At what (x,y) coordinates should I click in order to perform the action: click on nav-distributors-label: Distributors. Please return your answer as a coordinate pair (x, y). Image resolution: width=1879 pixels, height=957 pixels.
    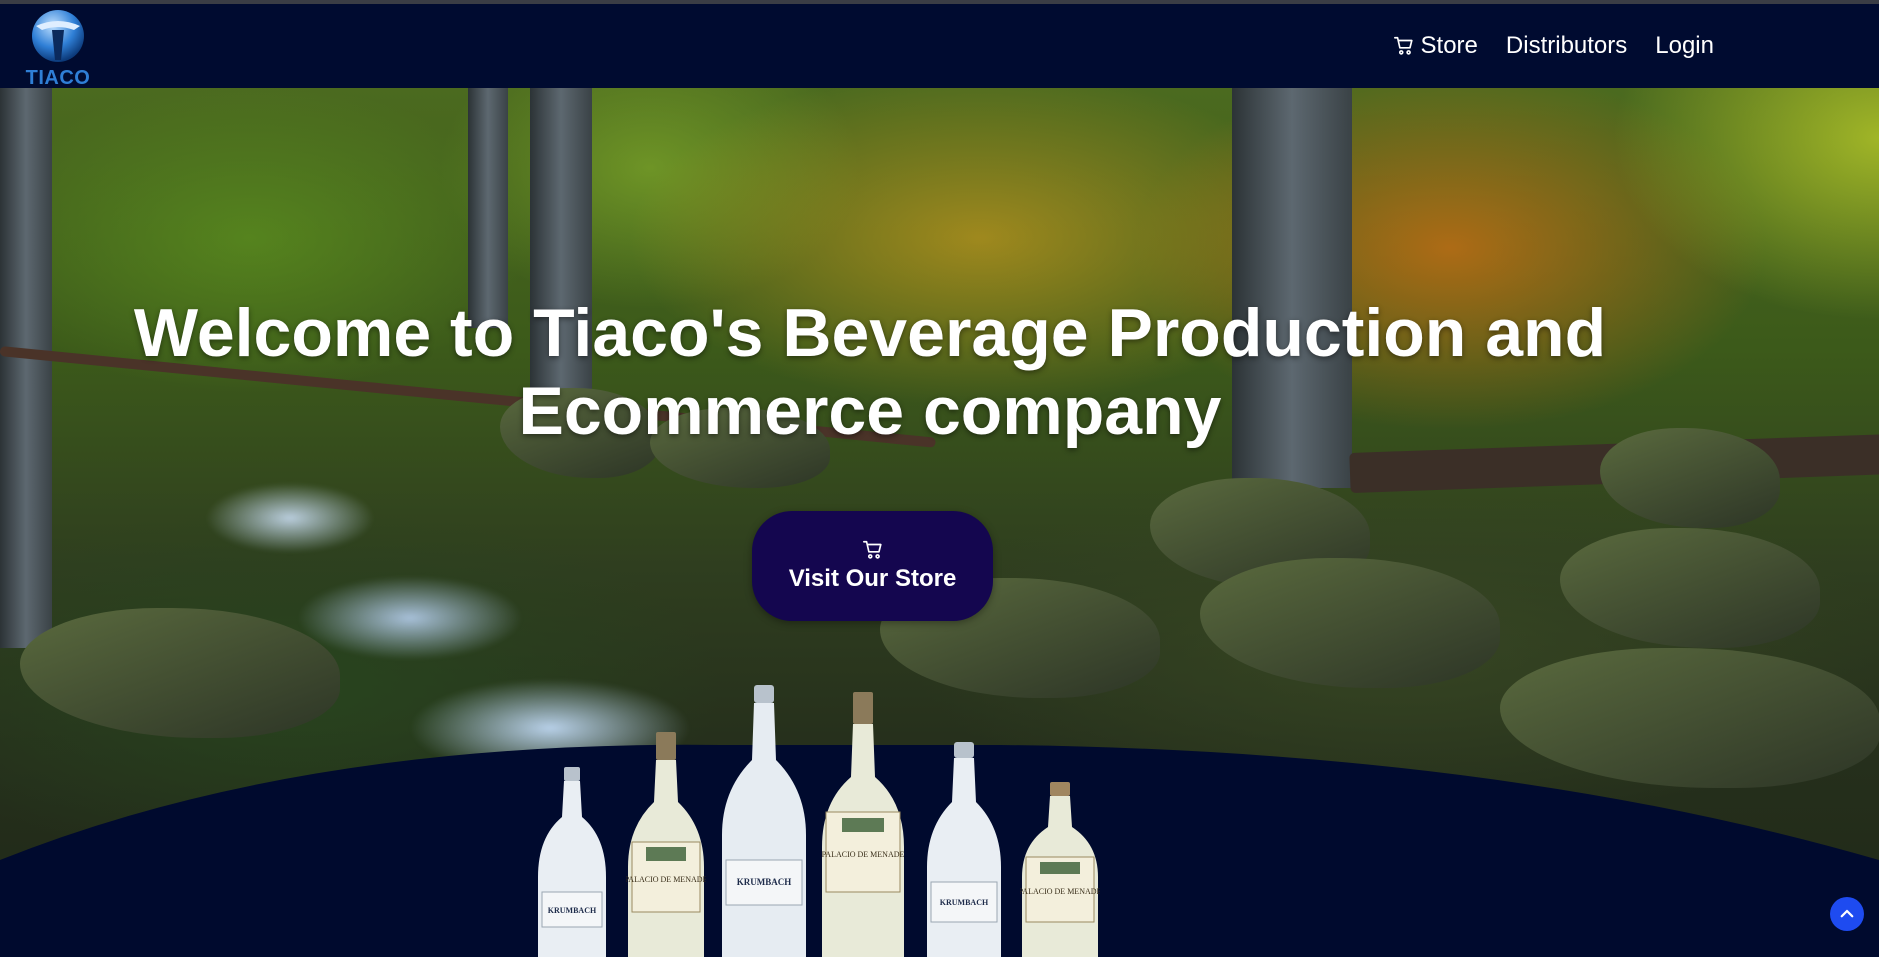
    Looking at the image, I should click on (1566, 45).